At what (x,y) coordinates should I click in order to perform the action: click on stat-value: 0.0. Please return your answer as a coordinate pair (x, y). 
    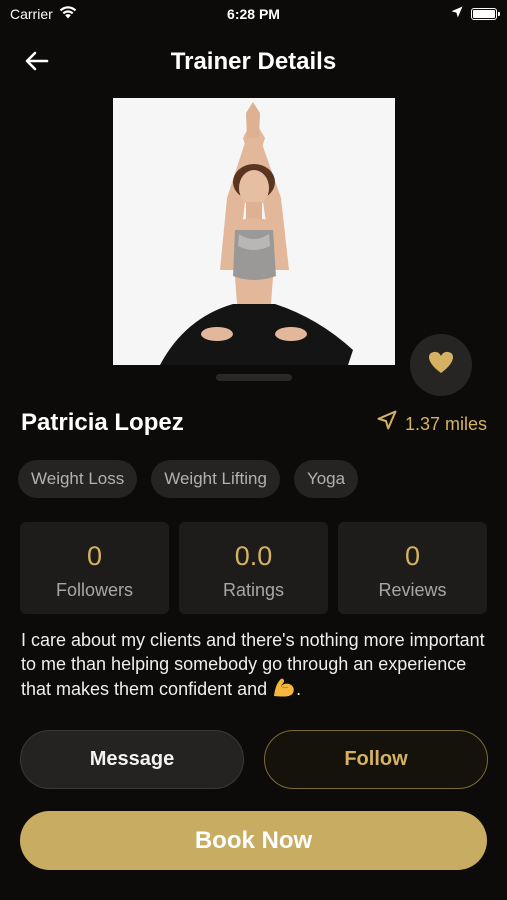
    Looking at the image, I should click on (253, 556).